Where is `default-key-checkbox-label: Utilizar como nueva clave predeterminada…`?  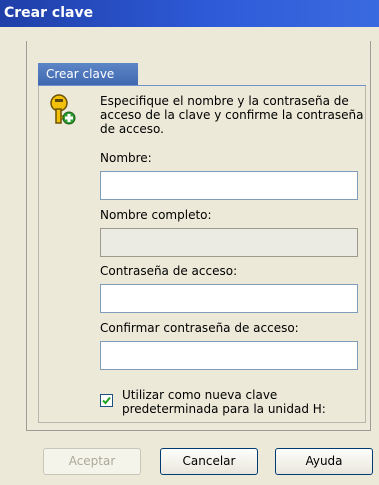 default-key-checkbox-label: Utilizar como nueva clave predeterminada… is located at coordinates (224, 402).